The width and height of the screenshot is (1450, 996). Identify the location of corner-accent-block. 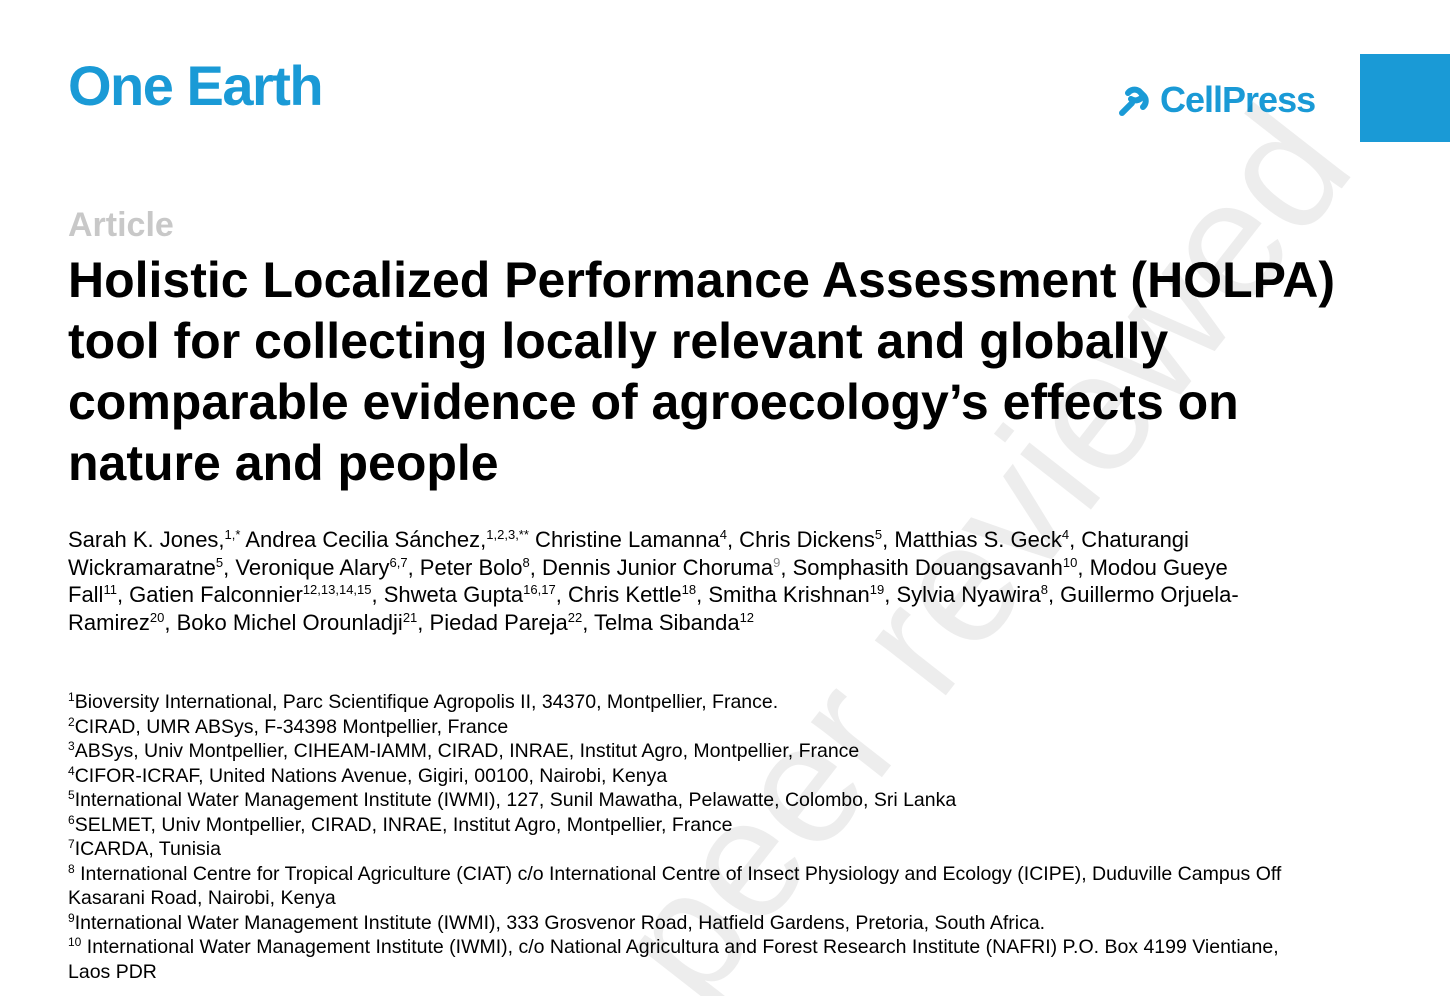
(1405, 98).